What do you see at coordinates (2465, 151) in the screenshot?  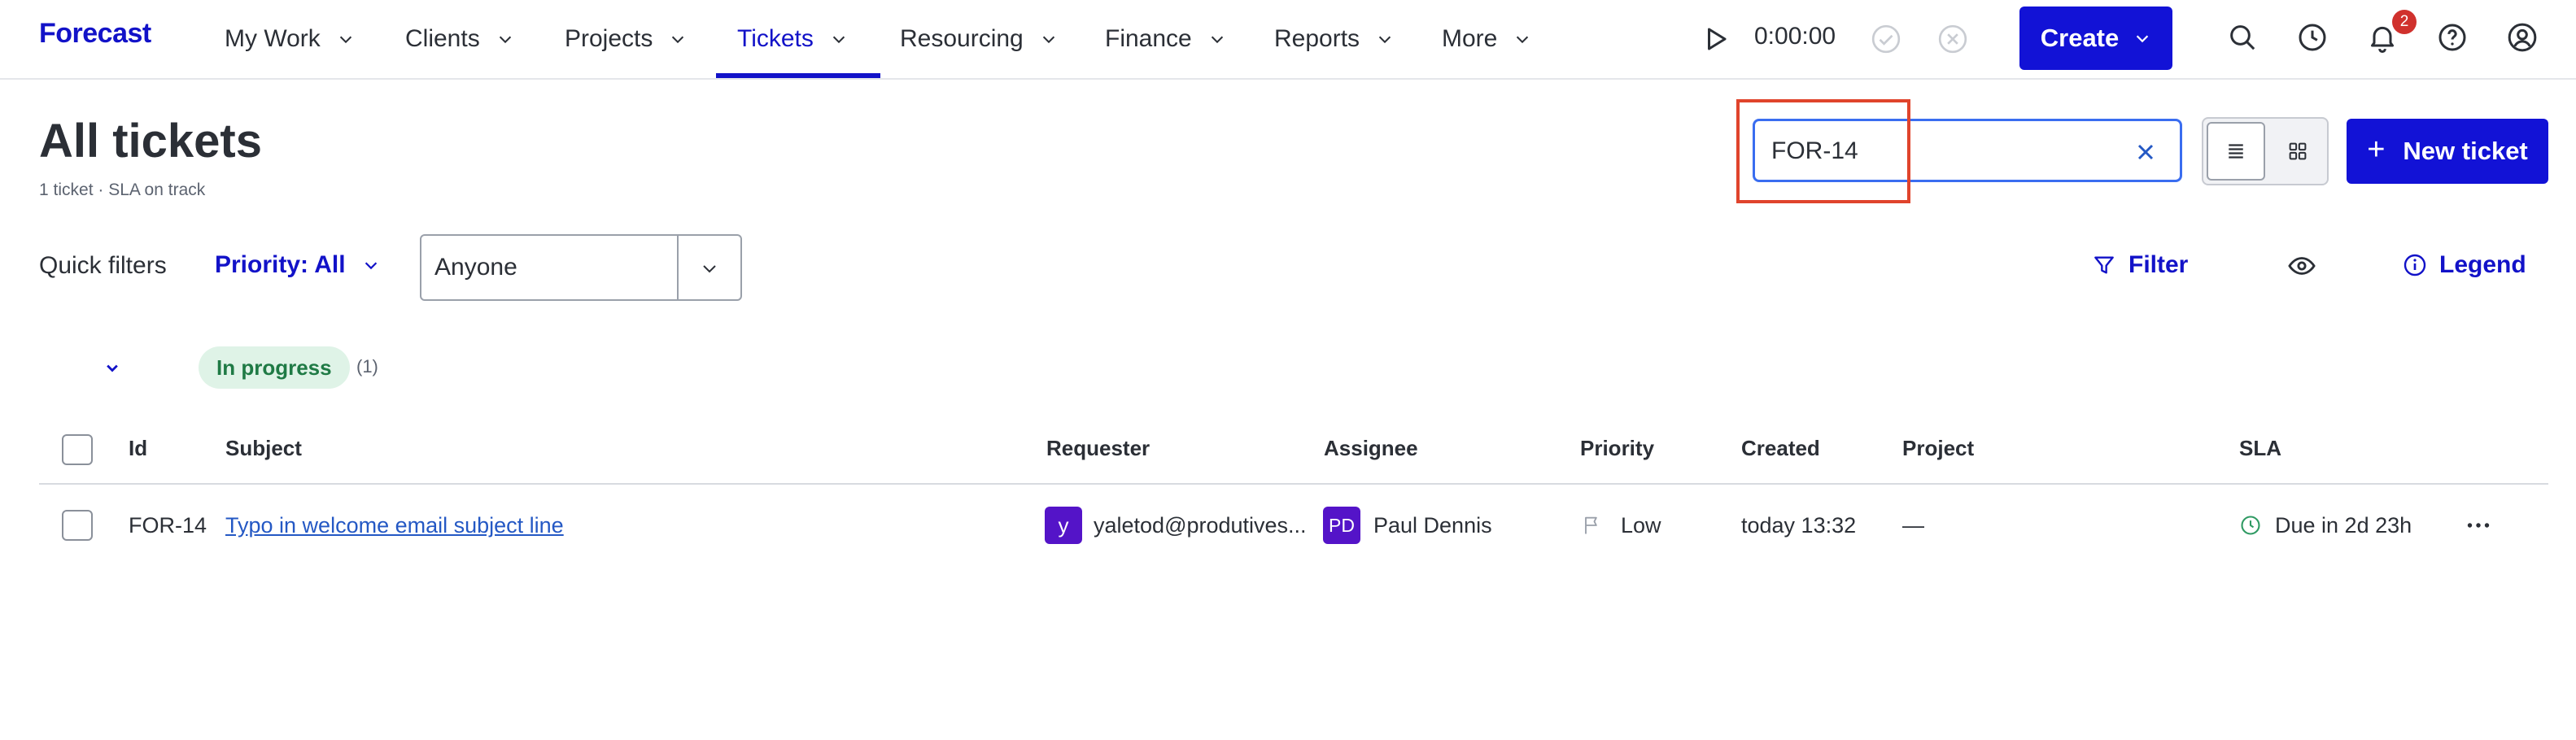 I see `new-ticket-label: New ticket` at bounding box center [2465, 151].